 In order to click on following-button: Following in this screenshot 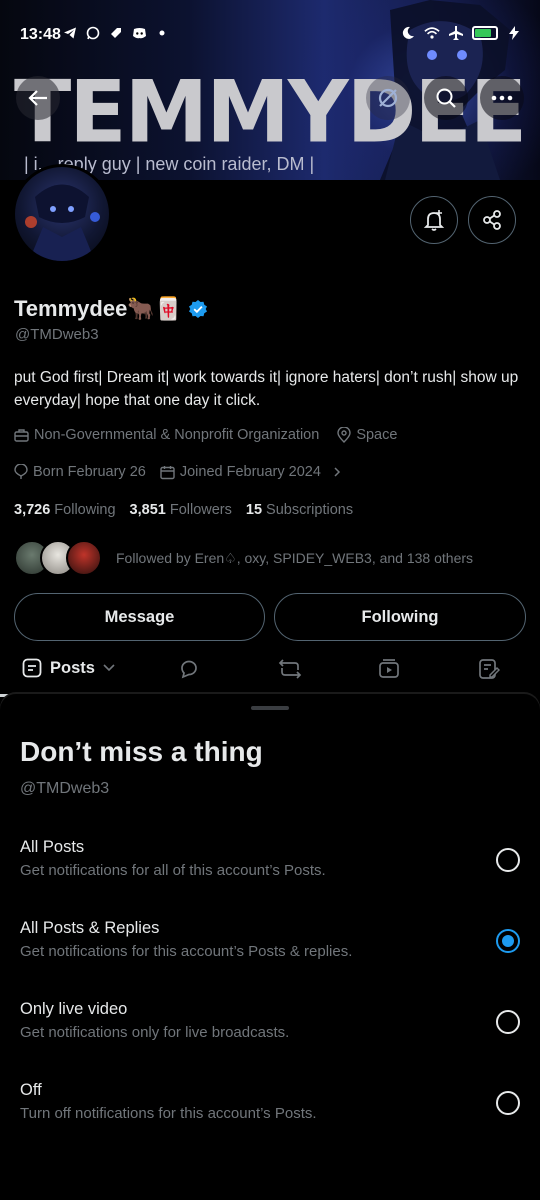, I will do `click(400, 617)`.